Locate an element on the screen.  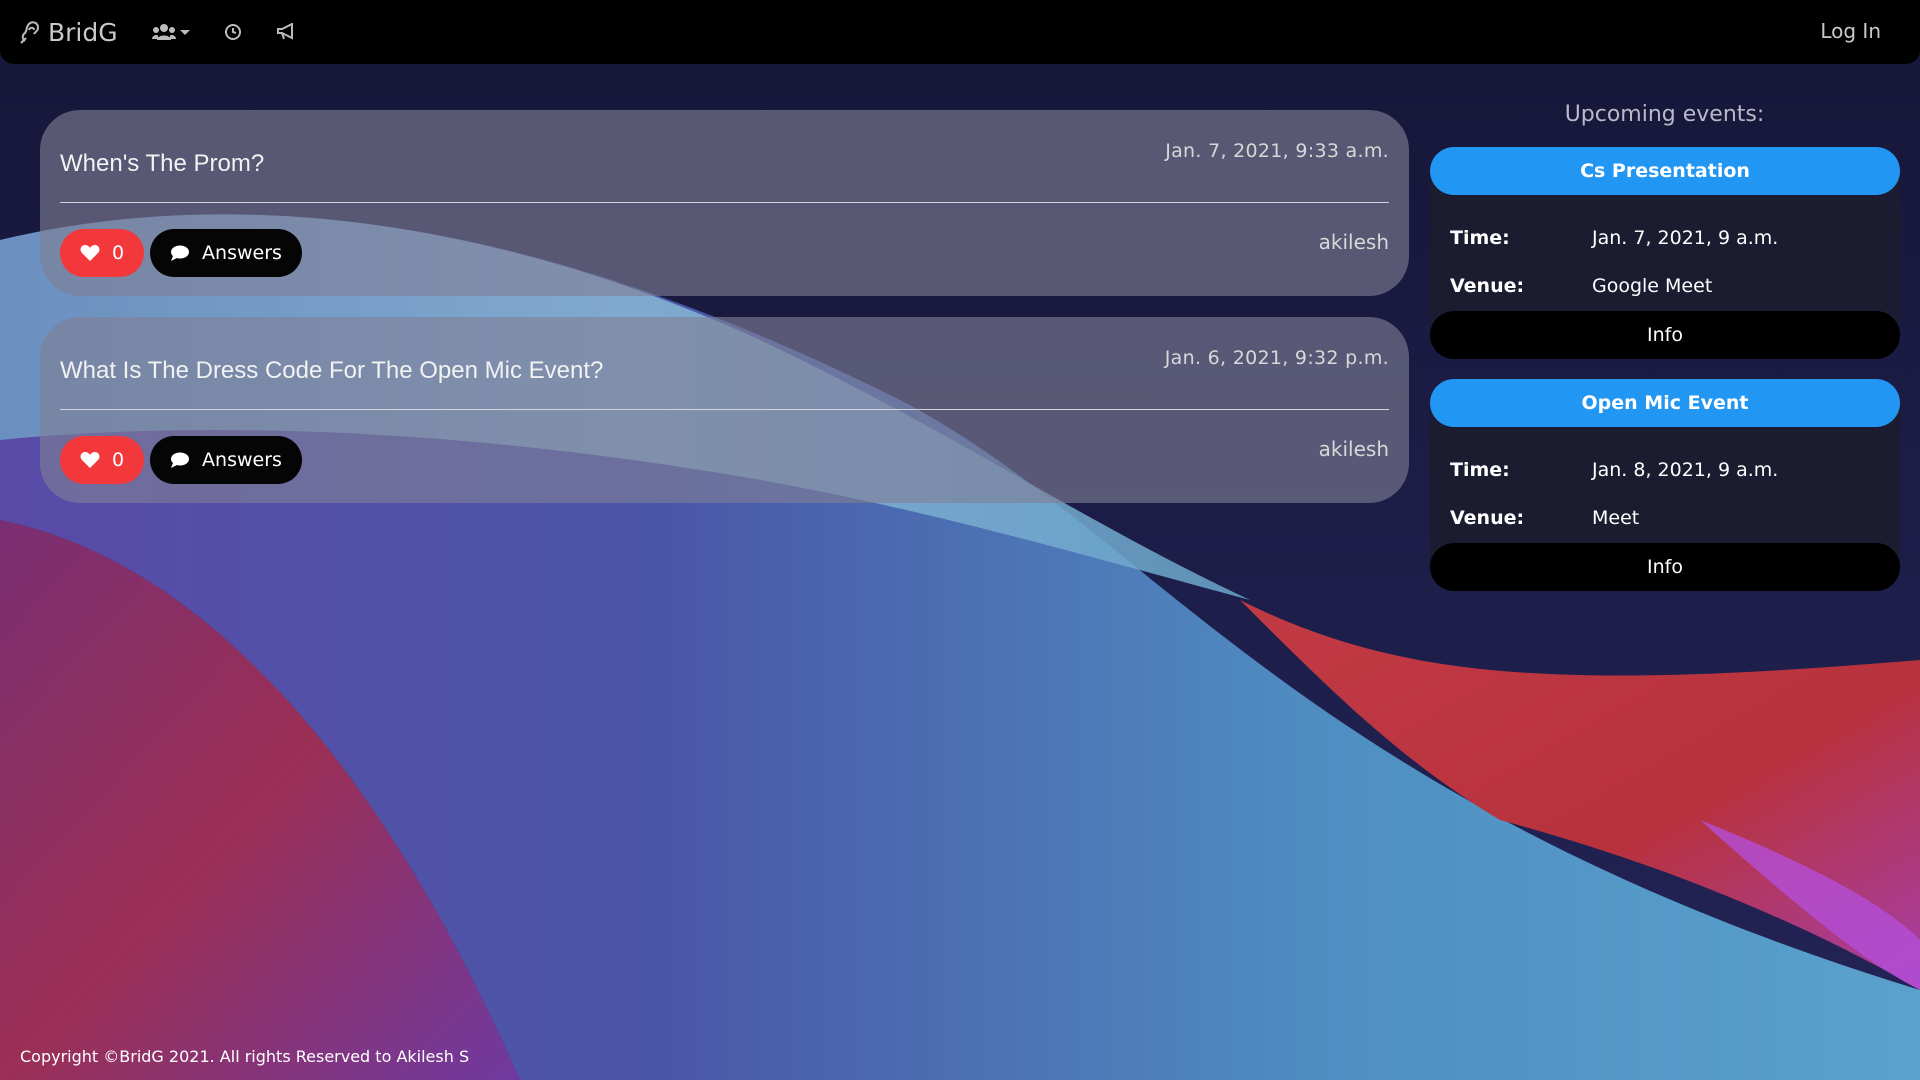
event-time: Jan. 7, 2021, 9 a.m. is located at coordinates (1685, 238).